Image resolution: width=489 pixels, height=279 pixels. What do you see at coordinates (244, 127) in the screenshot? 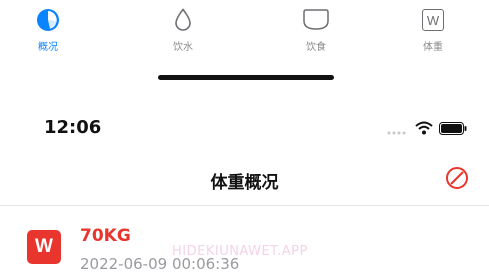
I see `status-bar: 12:06` at bounding box center [244, 127].